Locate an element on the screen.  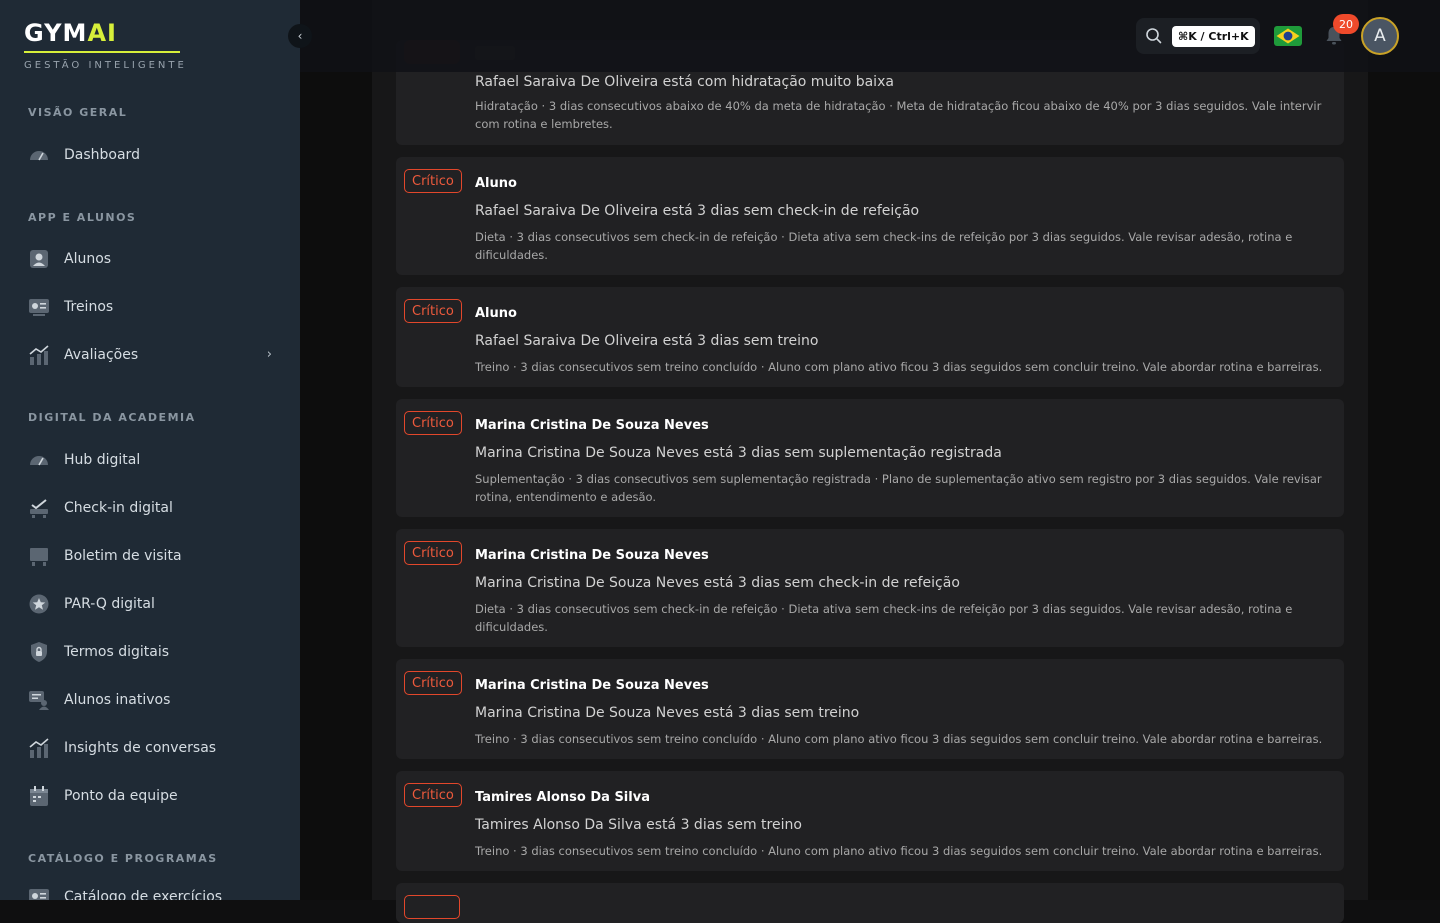
chevron-left-icon: ‹ is located at coordinates (300, 36).